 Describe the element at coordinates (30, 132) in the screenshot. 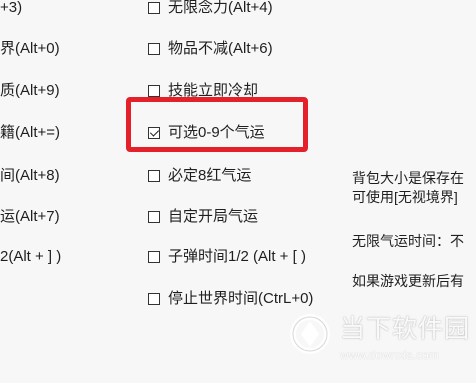

I see `left-item-4: 籍(Alt+=)` at that location.